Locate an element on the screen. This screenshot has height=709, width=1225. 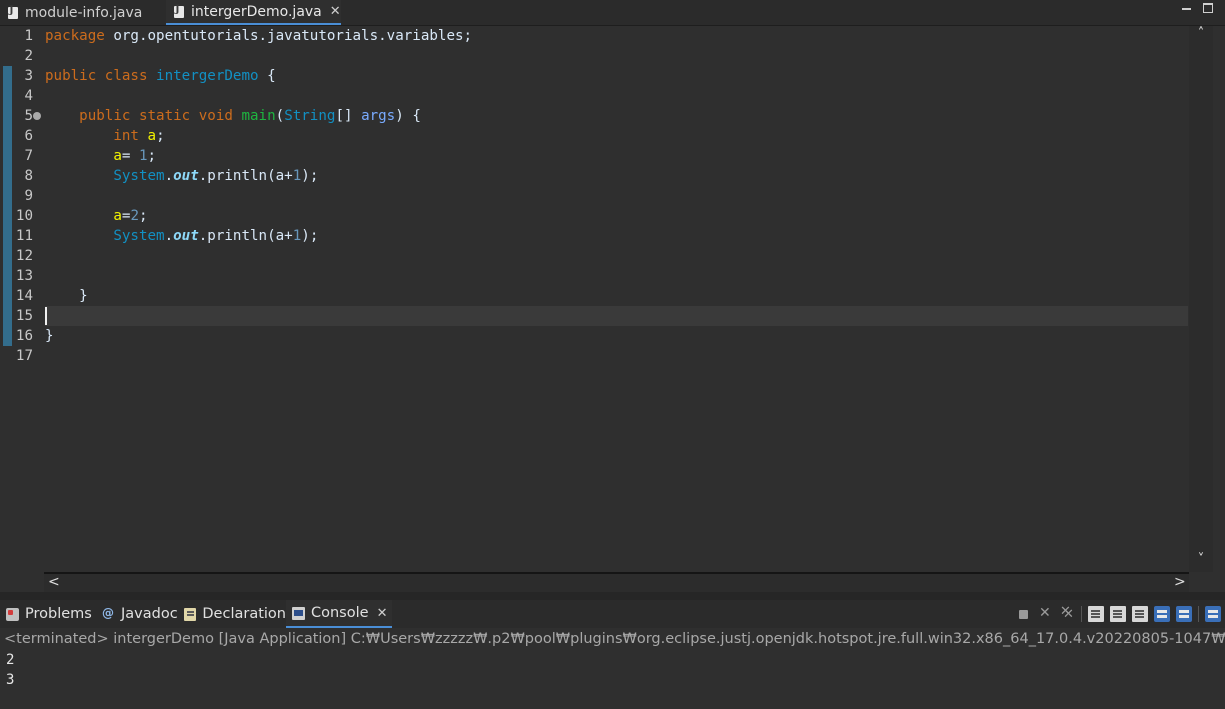
panel-tab-bar: Problems Javadoc Declaration Console ✕ is located at coordinates (612, 614).